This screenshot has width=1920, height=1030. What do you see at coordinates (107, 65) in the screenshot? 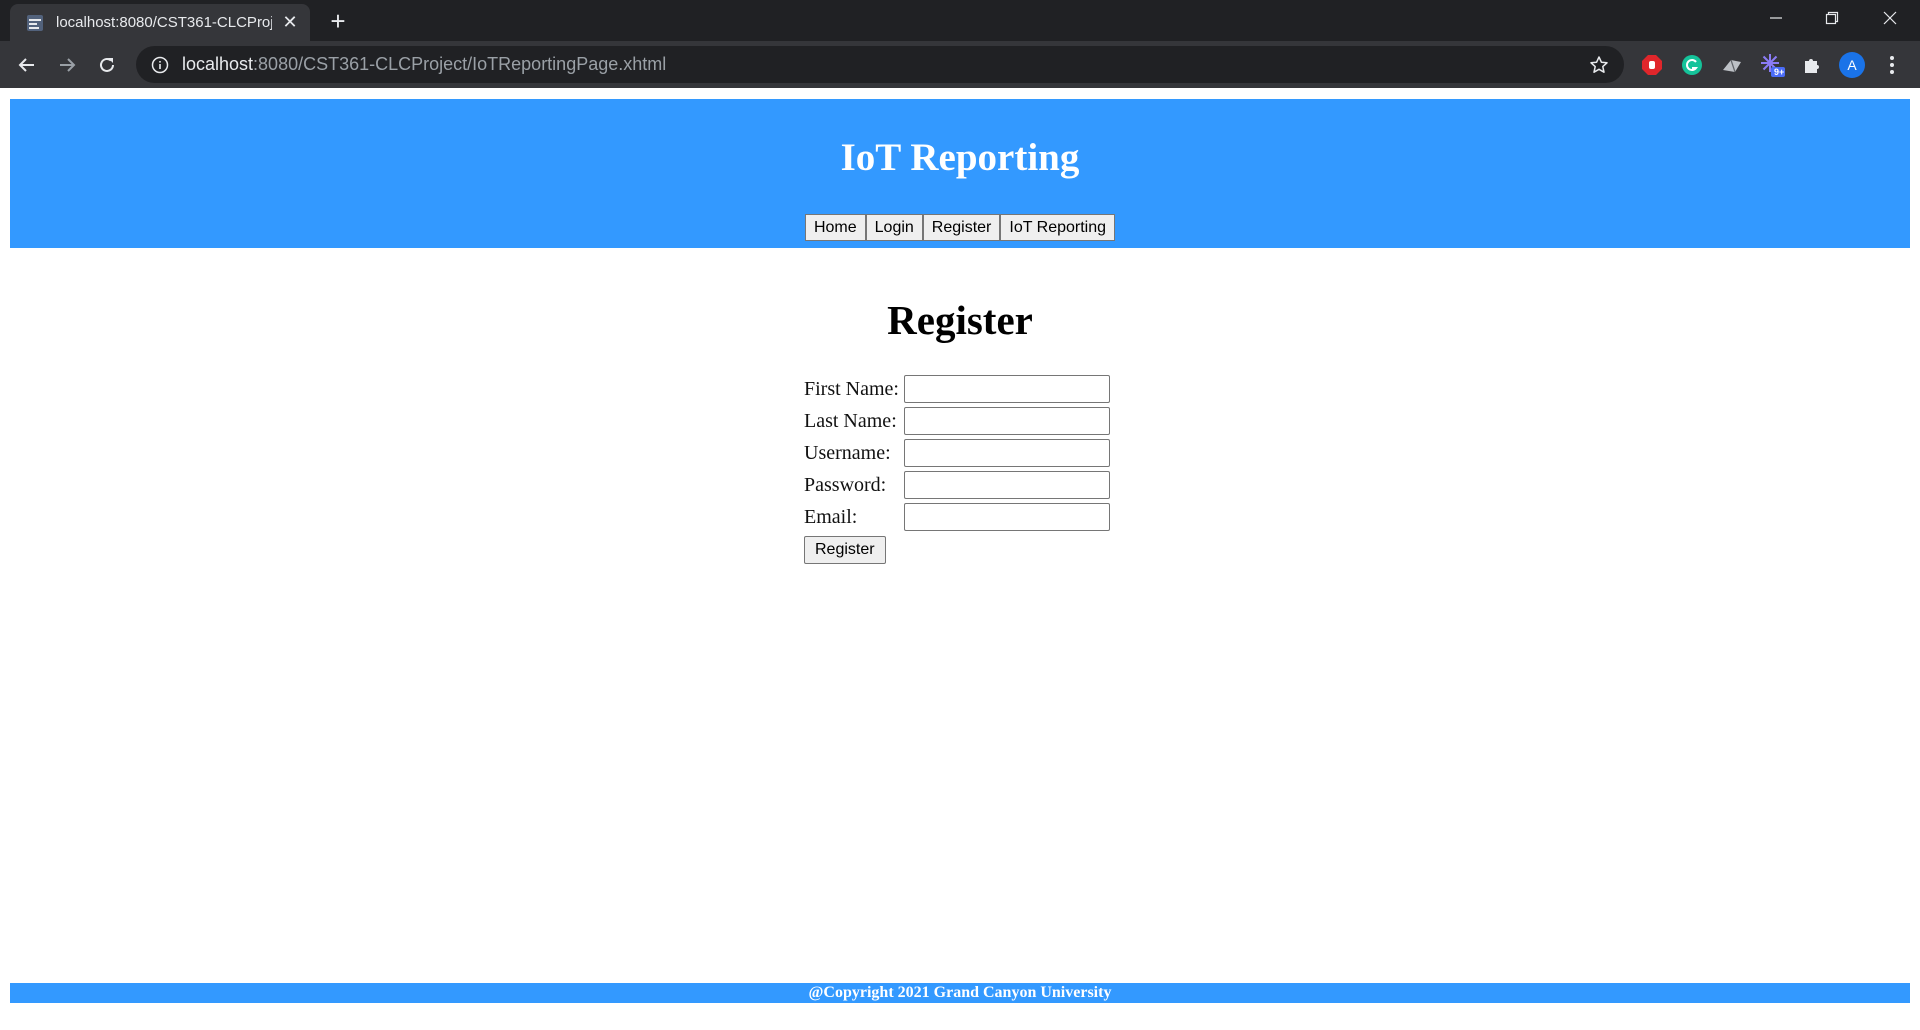
I see `reload-icon` at bounding box center [107, 65].